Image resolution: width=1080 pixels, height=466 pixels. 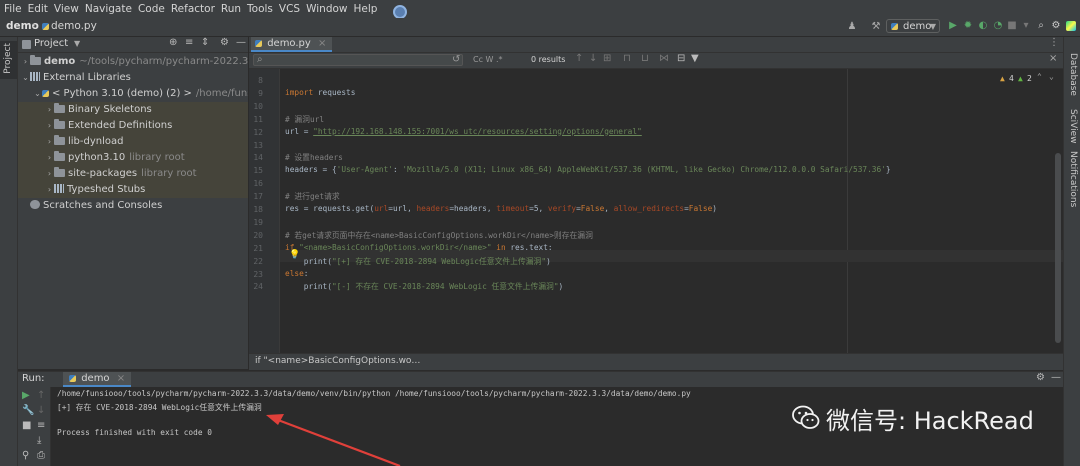 I want to click on run-tab-demo: demo ×, so click(x=97, y=379).